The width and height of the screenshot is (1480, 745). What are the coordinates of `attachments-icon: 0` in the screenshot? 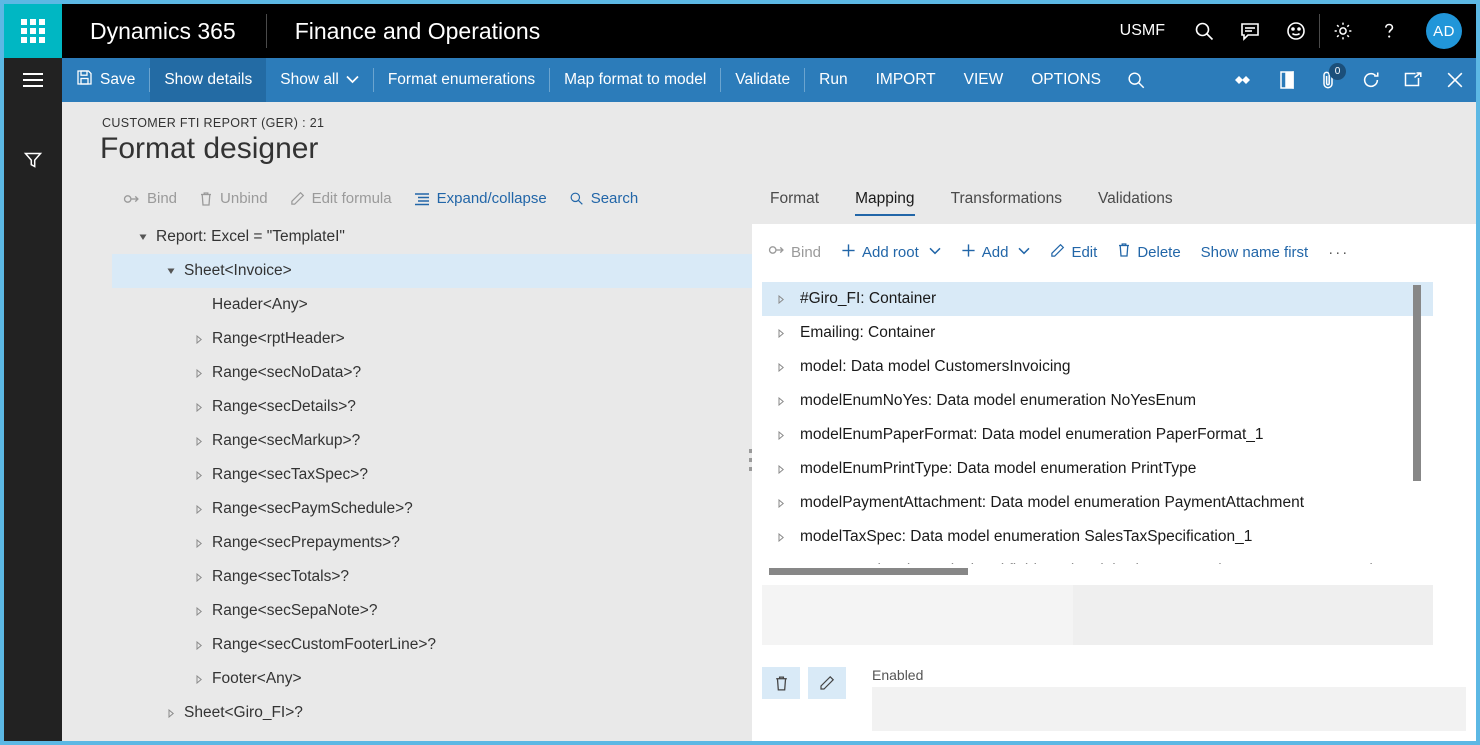 It's located at (1329, 80).